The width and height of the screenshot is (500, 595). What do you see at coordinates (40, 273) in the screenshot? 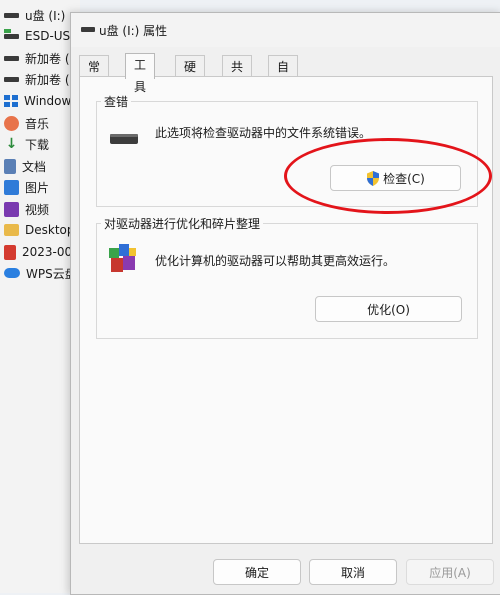
I see `sidebar-item-wps-cloud: WPS云盘` at bounding box center [40, 273].